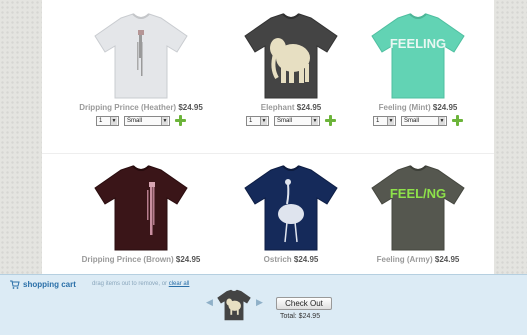  What do you see at coordinates (141, 56) in the screenshot?
I see `tshirt-dripping-prince-heather-icon` at bounding box center [141, 56].